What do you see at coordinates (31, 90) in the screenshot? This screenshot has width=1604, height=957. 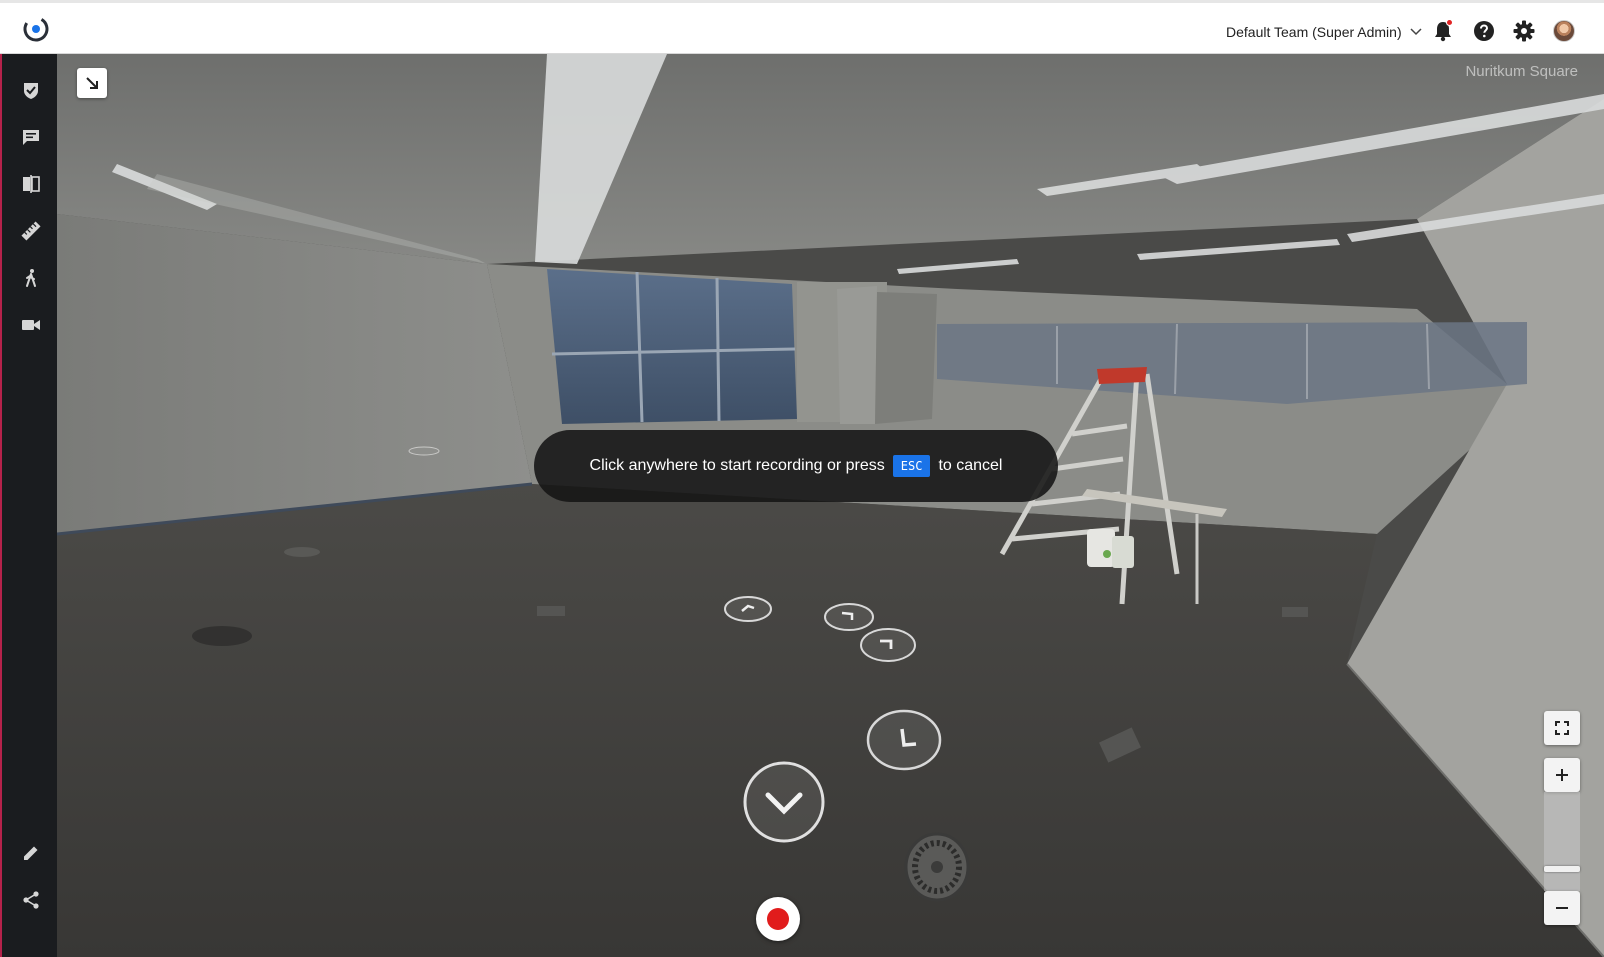 I see `tasks-shield-icon` at bounding box center [31, 90].